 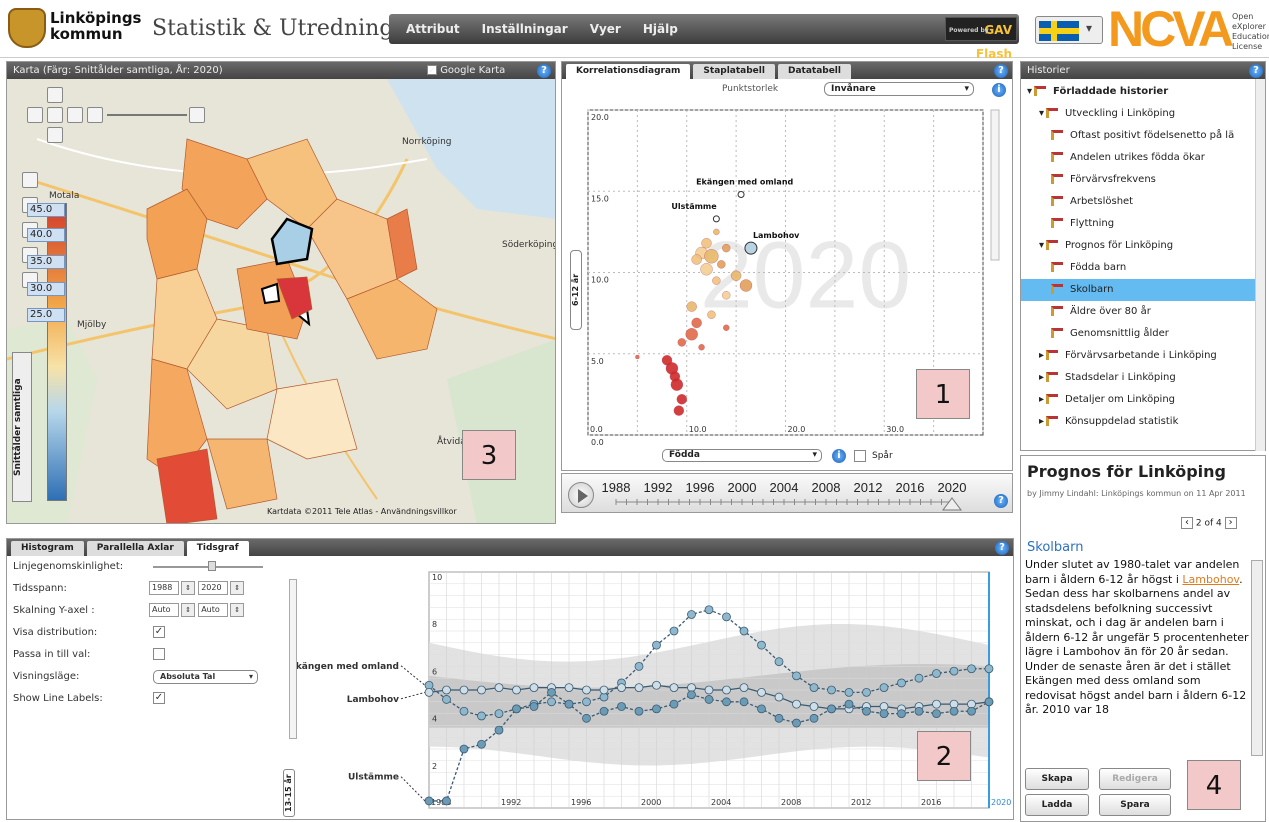 I want to click on history-item: ▸ Könsuppdelad statistik, so click(x=1143, y=422).